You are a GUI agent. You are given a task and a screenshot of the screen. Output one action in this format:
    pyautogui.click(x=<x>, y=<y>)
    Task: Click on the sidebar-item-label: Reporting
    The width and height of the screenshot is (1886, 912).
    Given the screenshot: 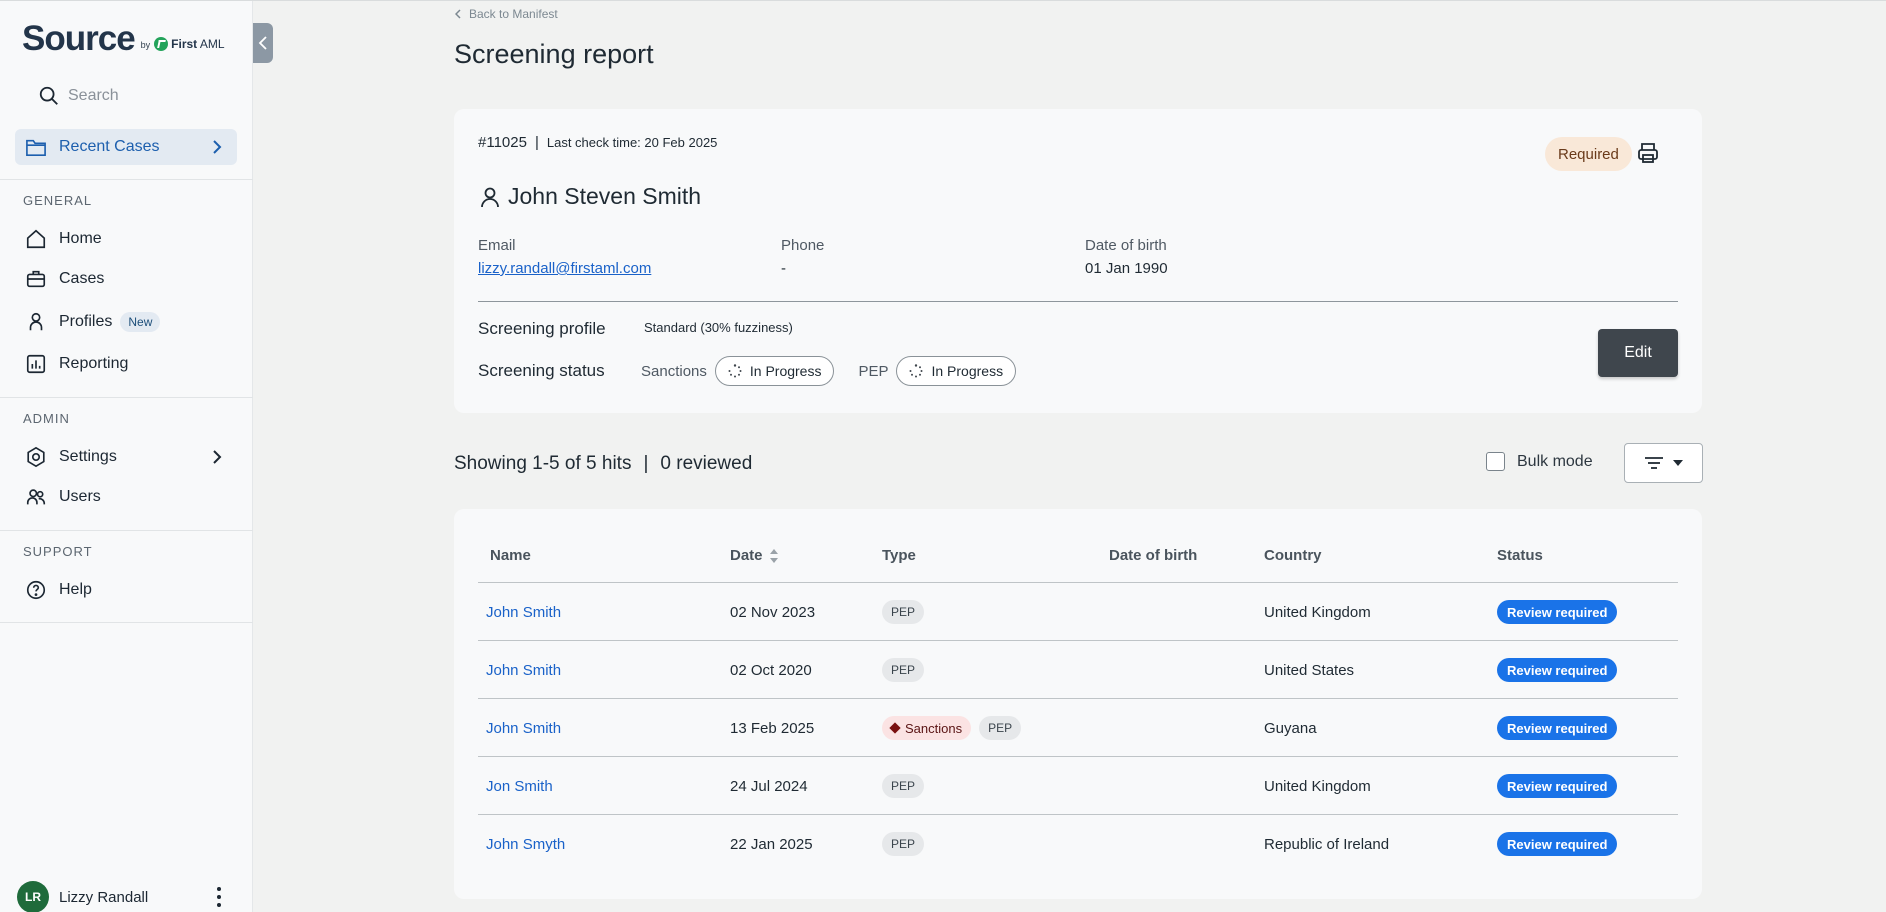 What is the action you would take?
    pyautogui.click(x=94, y=363)
    